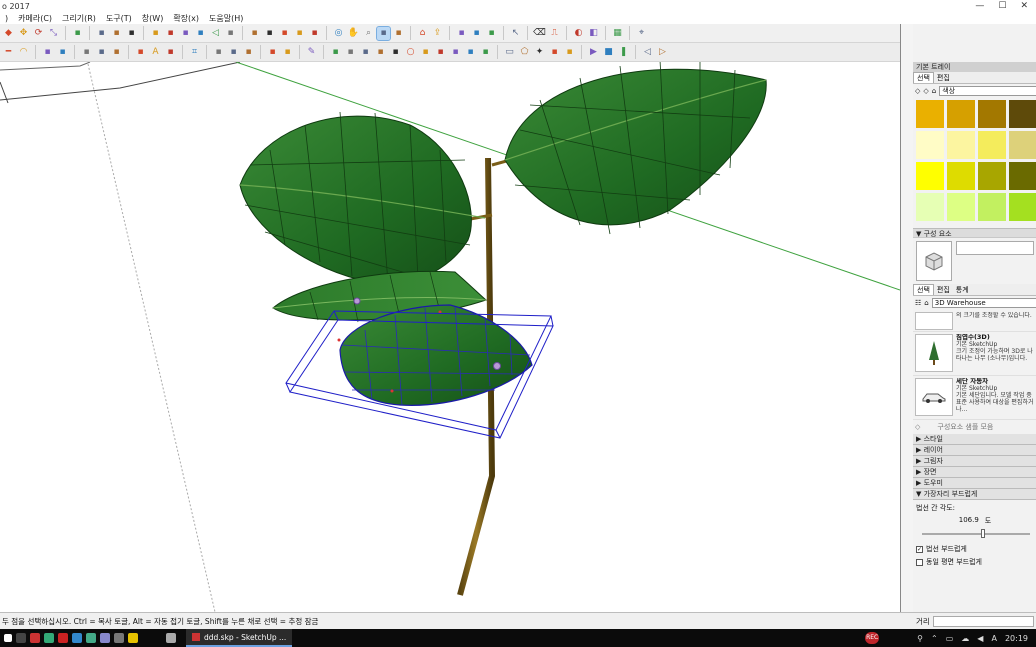 Image resolution: width=1036 pixels, height=647 pixels. What do you see at coordinates (993, 638) in the screenshot?
I see `language-indicator: A` at bounding box center [993, 638].